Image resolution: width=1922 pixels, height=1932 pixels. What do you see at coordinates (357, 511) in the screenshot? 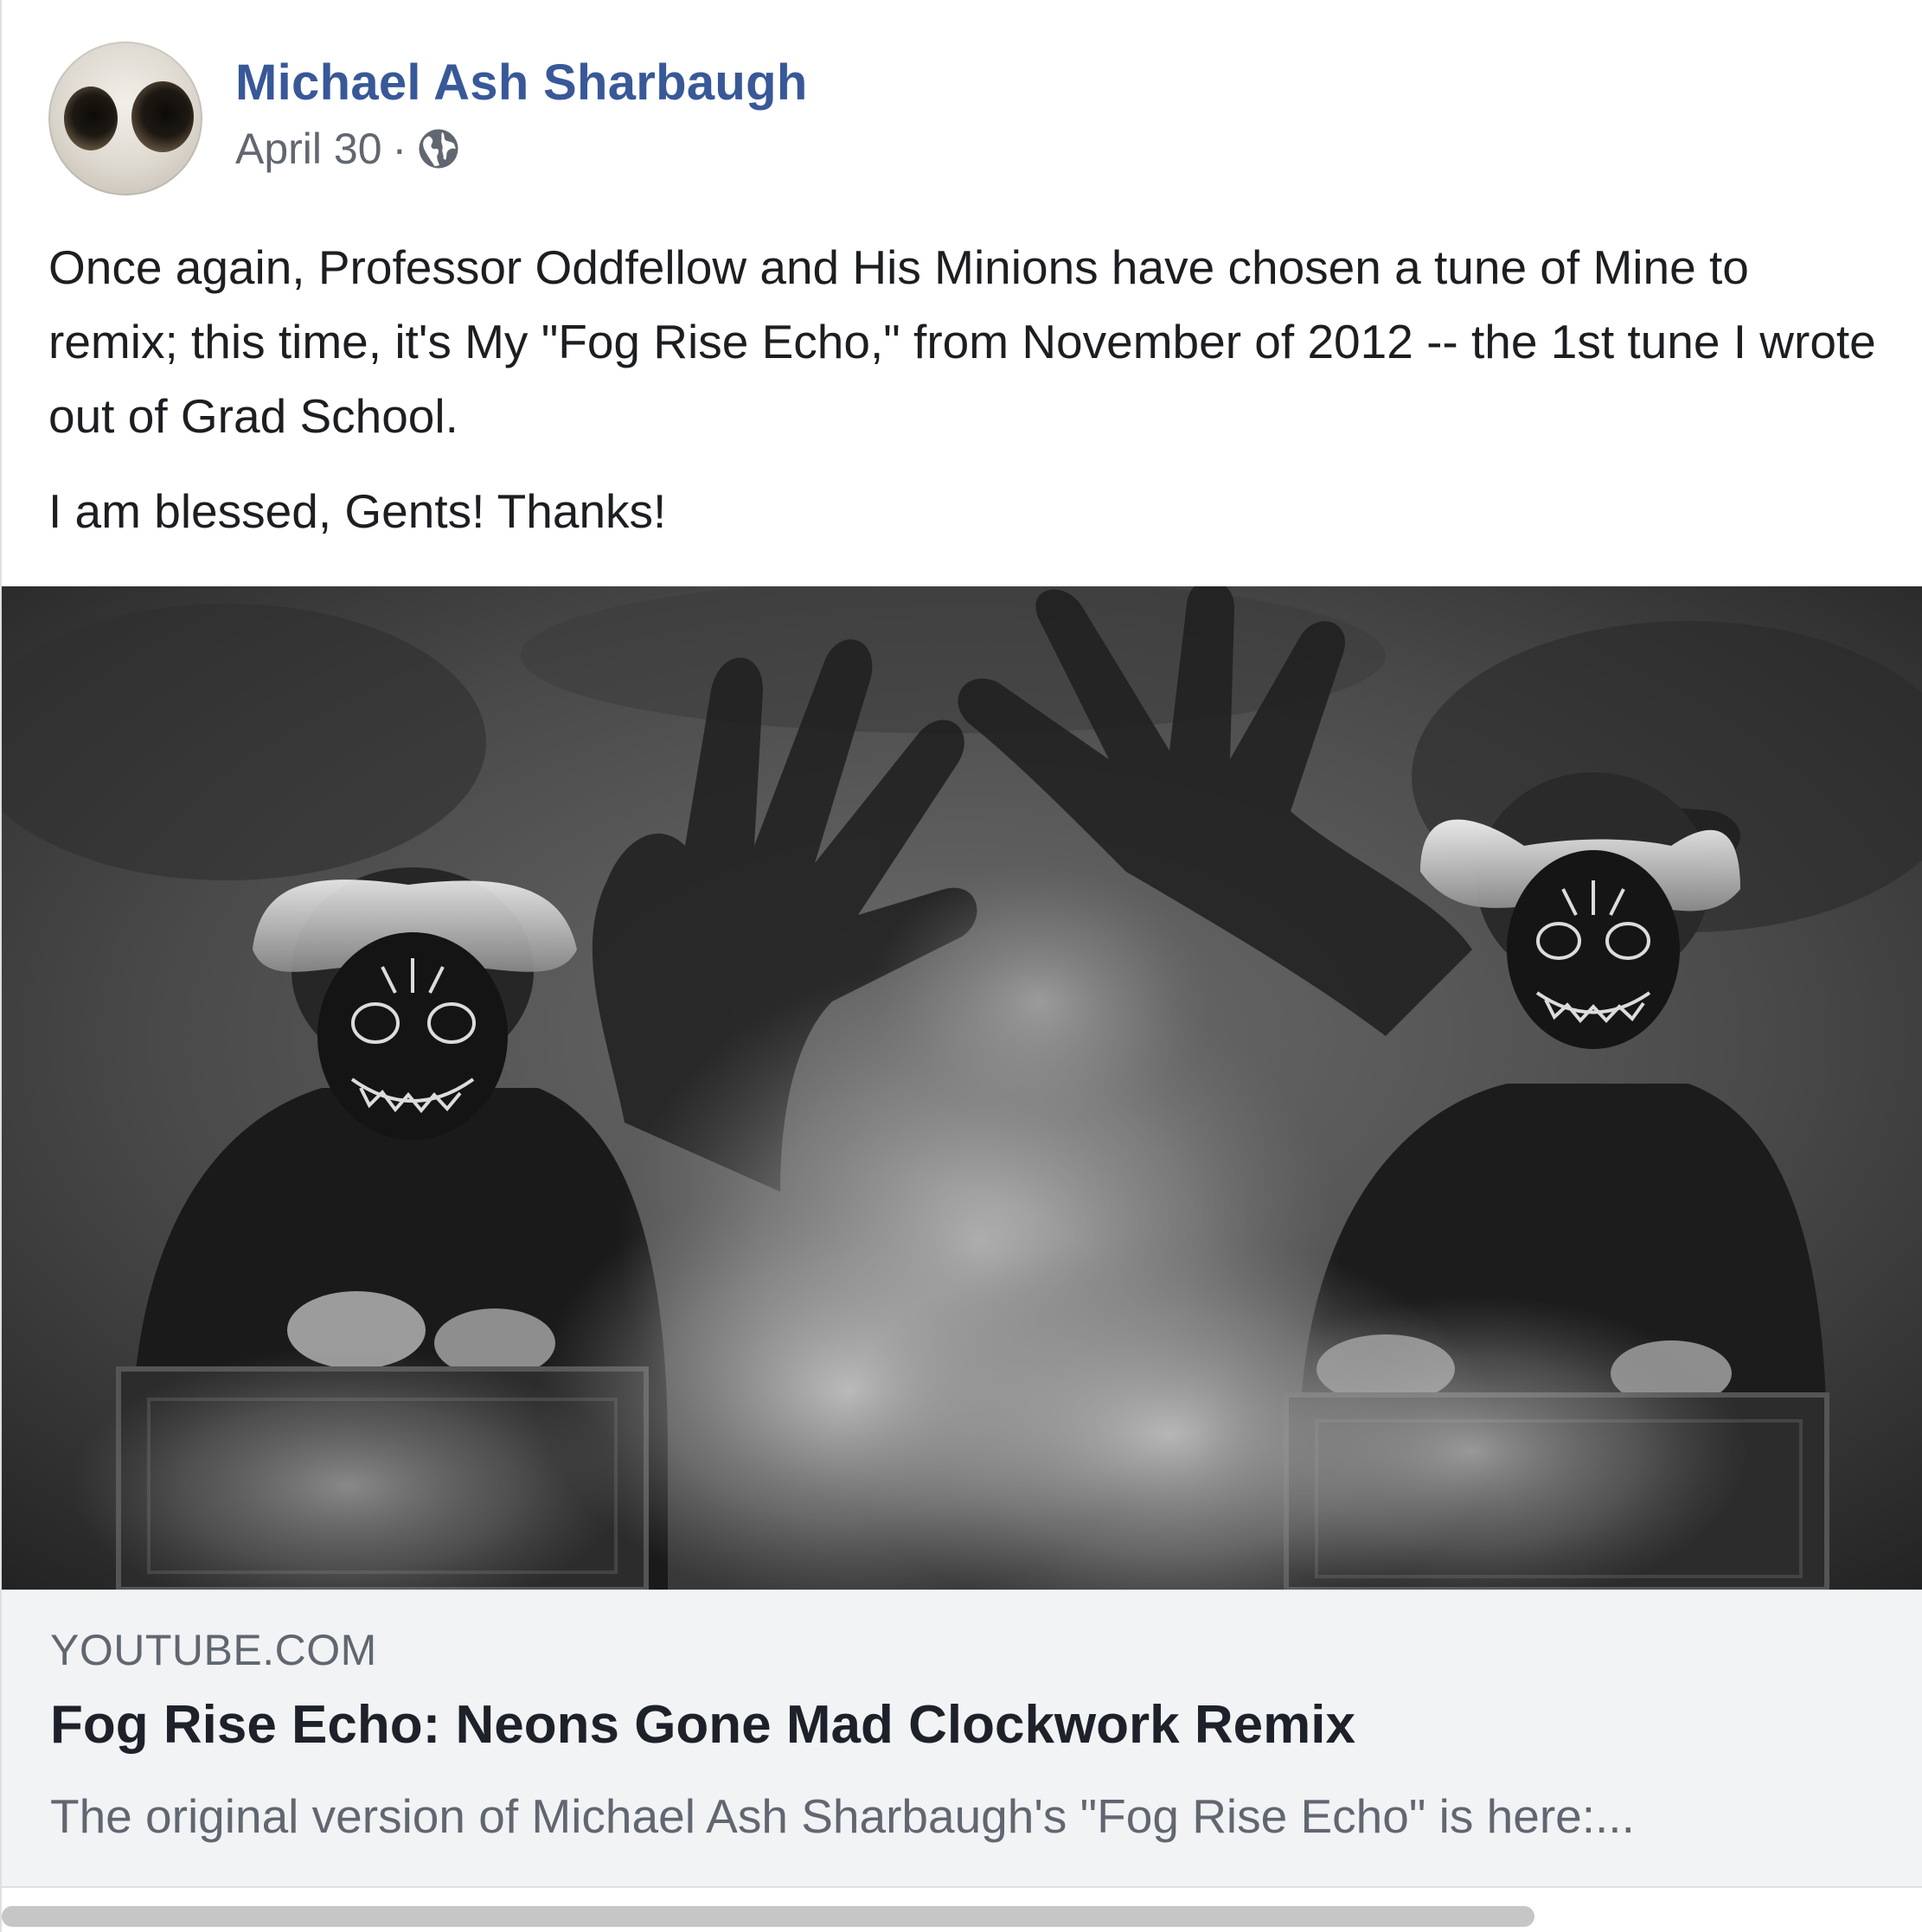
I see `post-paragraph: I am blessed, Gents! Thanks!` at bounding box center [357, 511].